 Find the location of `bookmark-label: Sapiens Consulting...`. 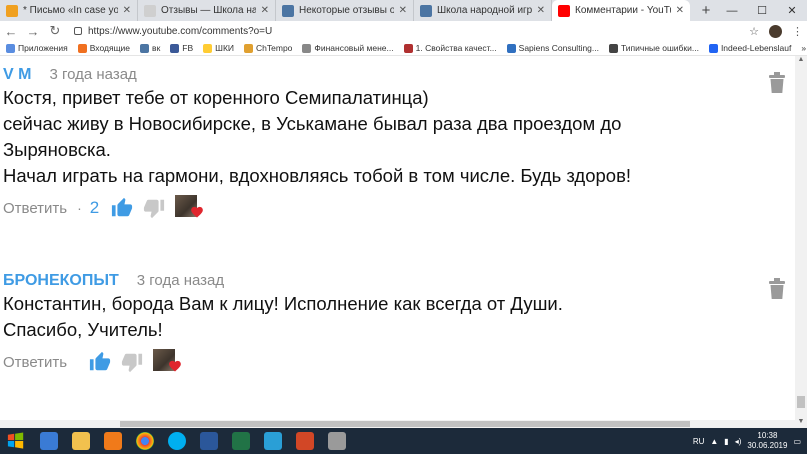

bookmark-label: Sapiens Consulting... is located at coordinates (558, 48).